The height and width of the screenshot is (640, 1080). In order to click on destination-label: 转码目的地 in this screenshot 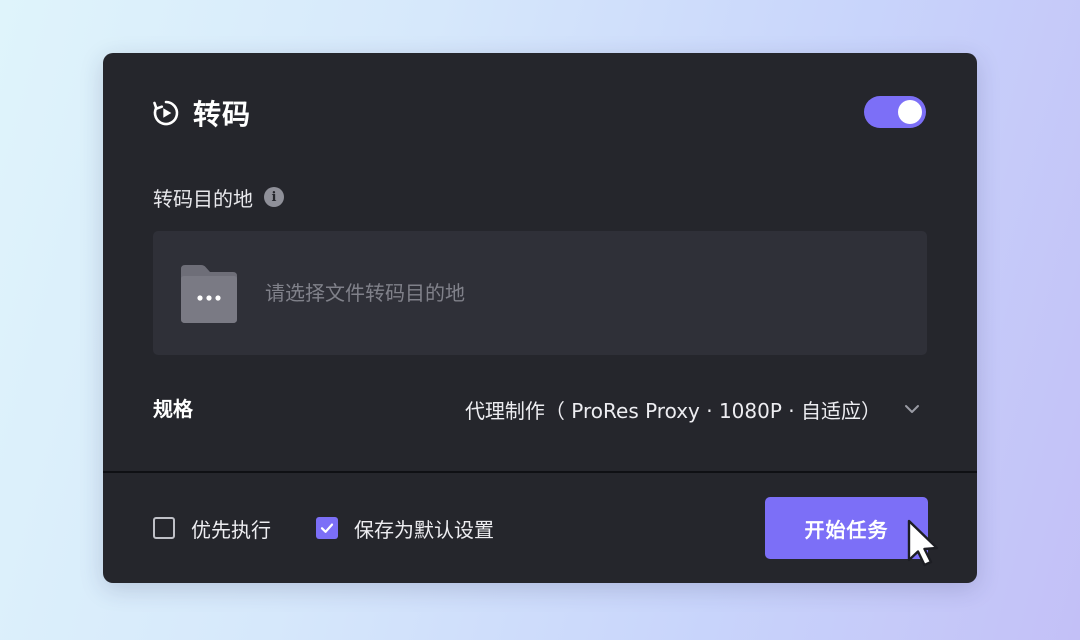, I will do `click(203, 198)`.